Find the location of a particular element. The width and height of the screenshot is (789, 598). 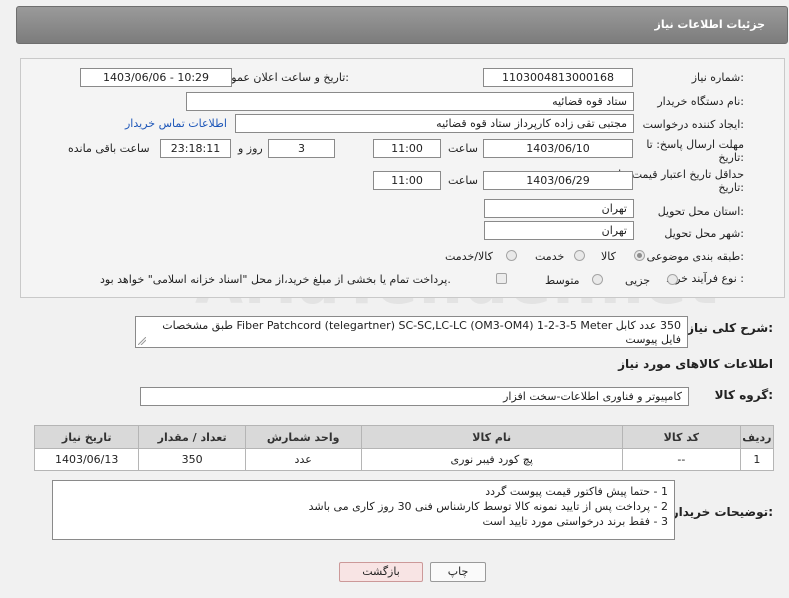

col-item-name: نام کالا is located at coordinates (491, 437).